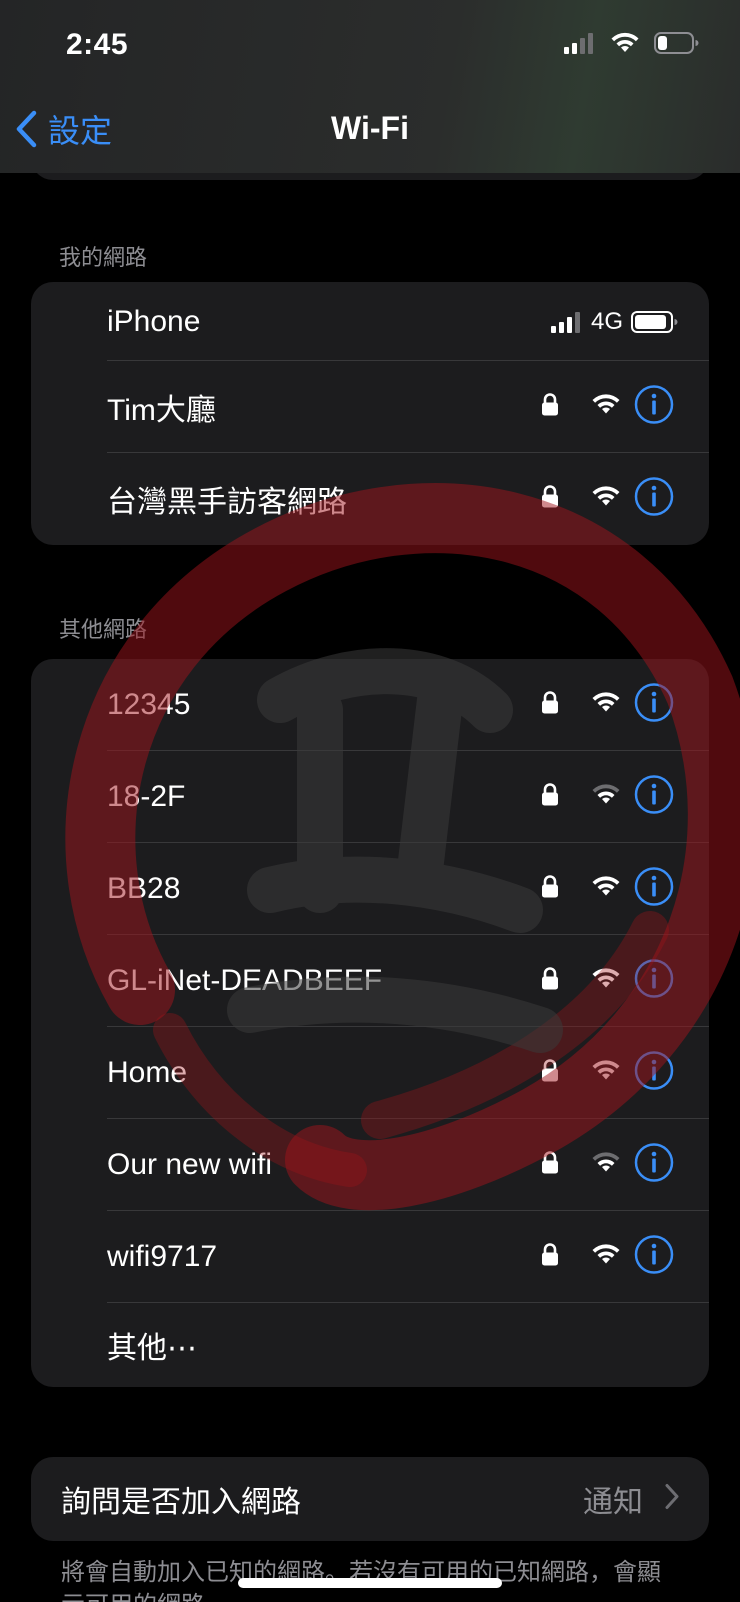 This screenshot has height=1602, width=740. What do you see at coordinates (370, 1257) in the screenshot?
I see `network-row: wifi9717` at bounding box center [370, 1257].